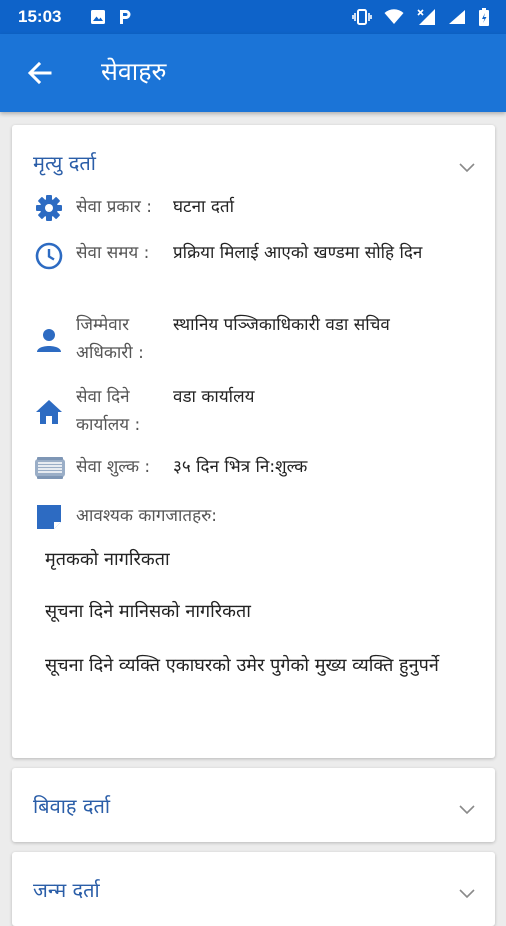 Image resolution: width=506 pixels, height=926 pixels. I want to click on detail-label: सेवा समय :, so click(113, 253).